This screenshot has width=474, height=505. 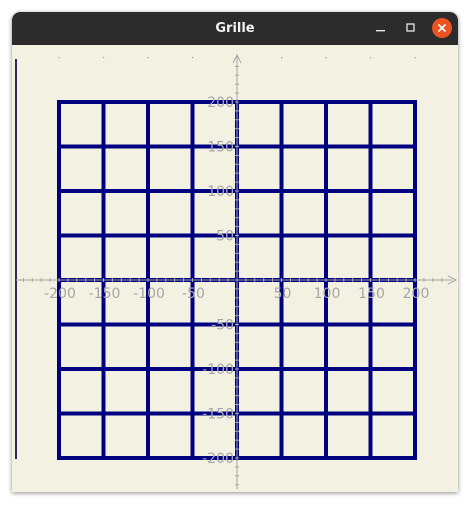 I want to click on x-tick-label: 200, so click(x=416, y=294).